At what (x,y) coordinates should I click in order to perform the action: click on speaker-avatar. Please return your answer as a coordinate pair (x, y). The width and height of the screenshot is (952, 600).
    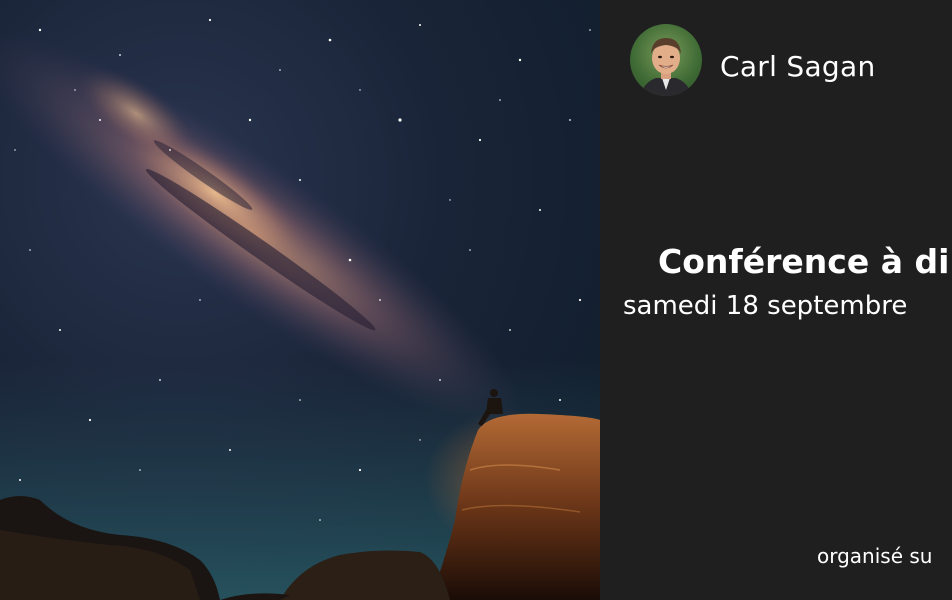
    Looking at the image, I should click on (666, 60).